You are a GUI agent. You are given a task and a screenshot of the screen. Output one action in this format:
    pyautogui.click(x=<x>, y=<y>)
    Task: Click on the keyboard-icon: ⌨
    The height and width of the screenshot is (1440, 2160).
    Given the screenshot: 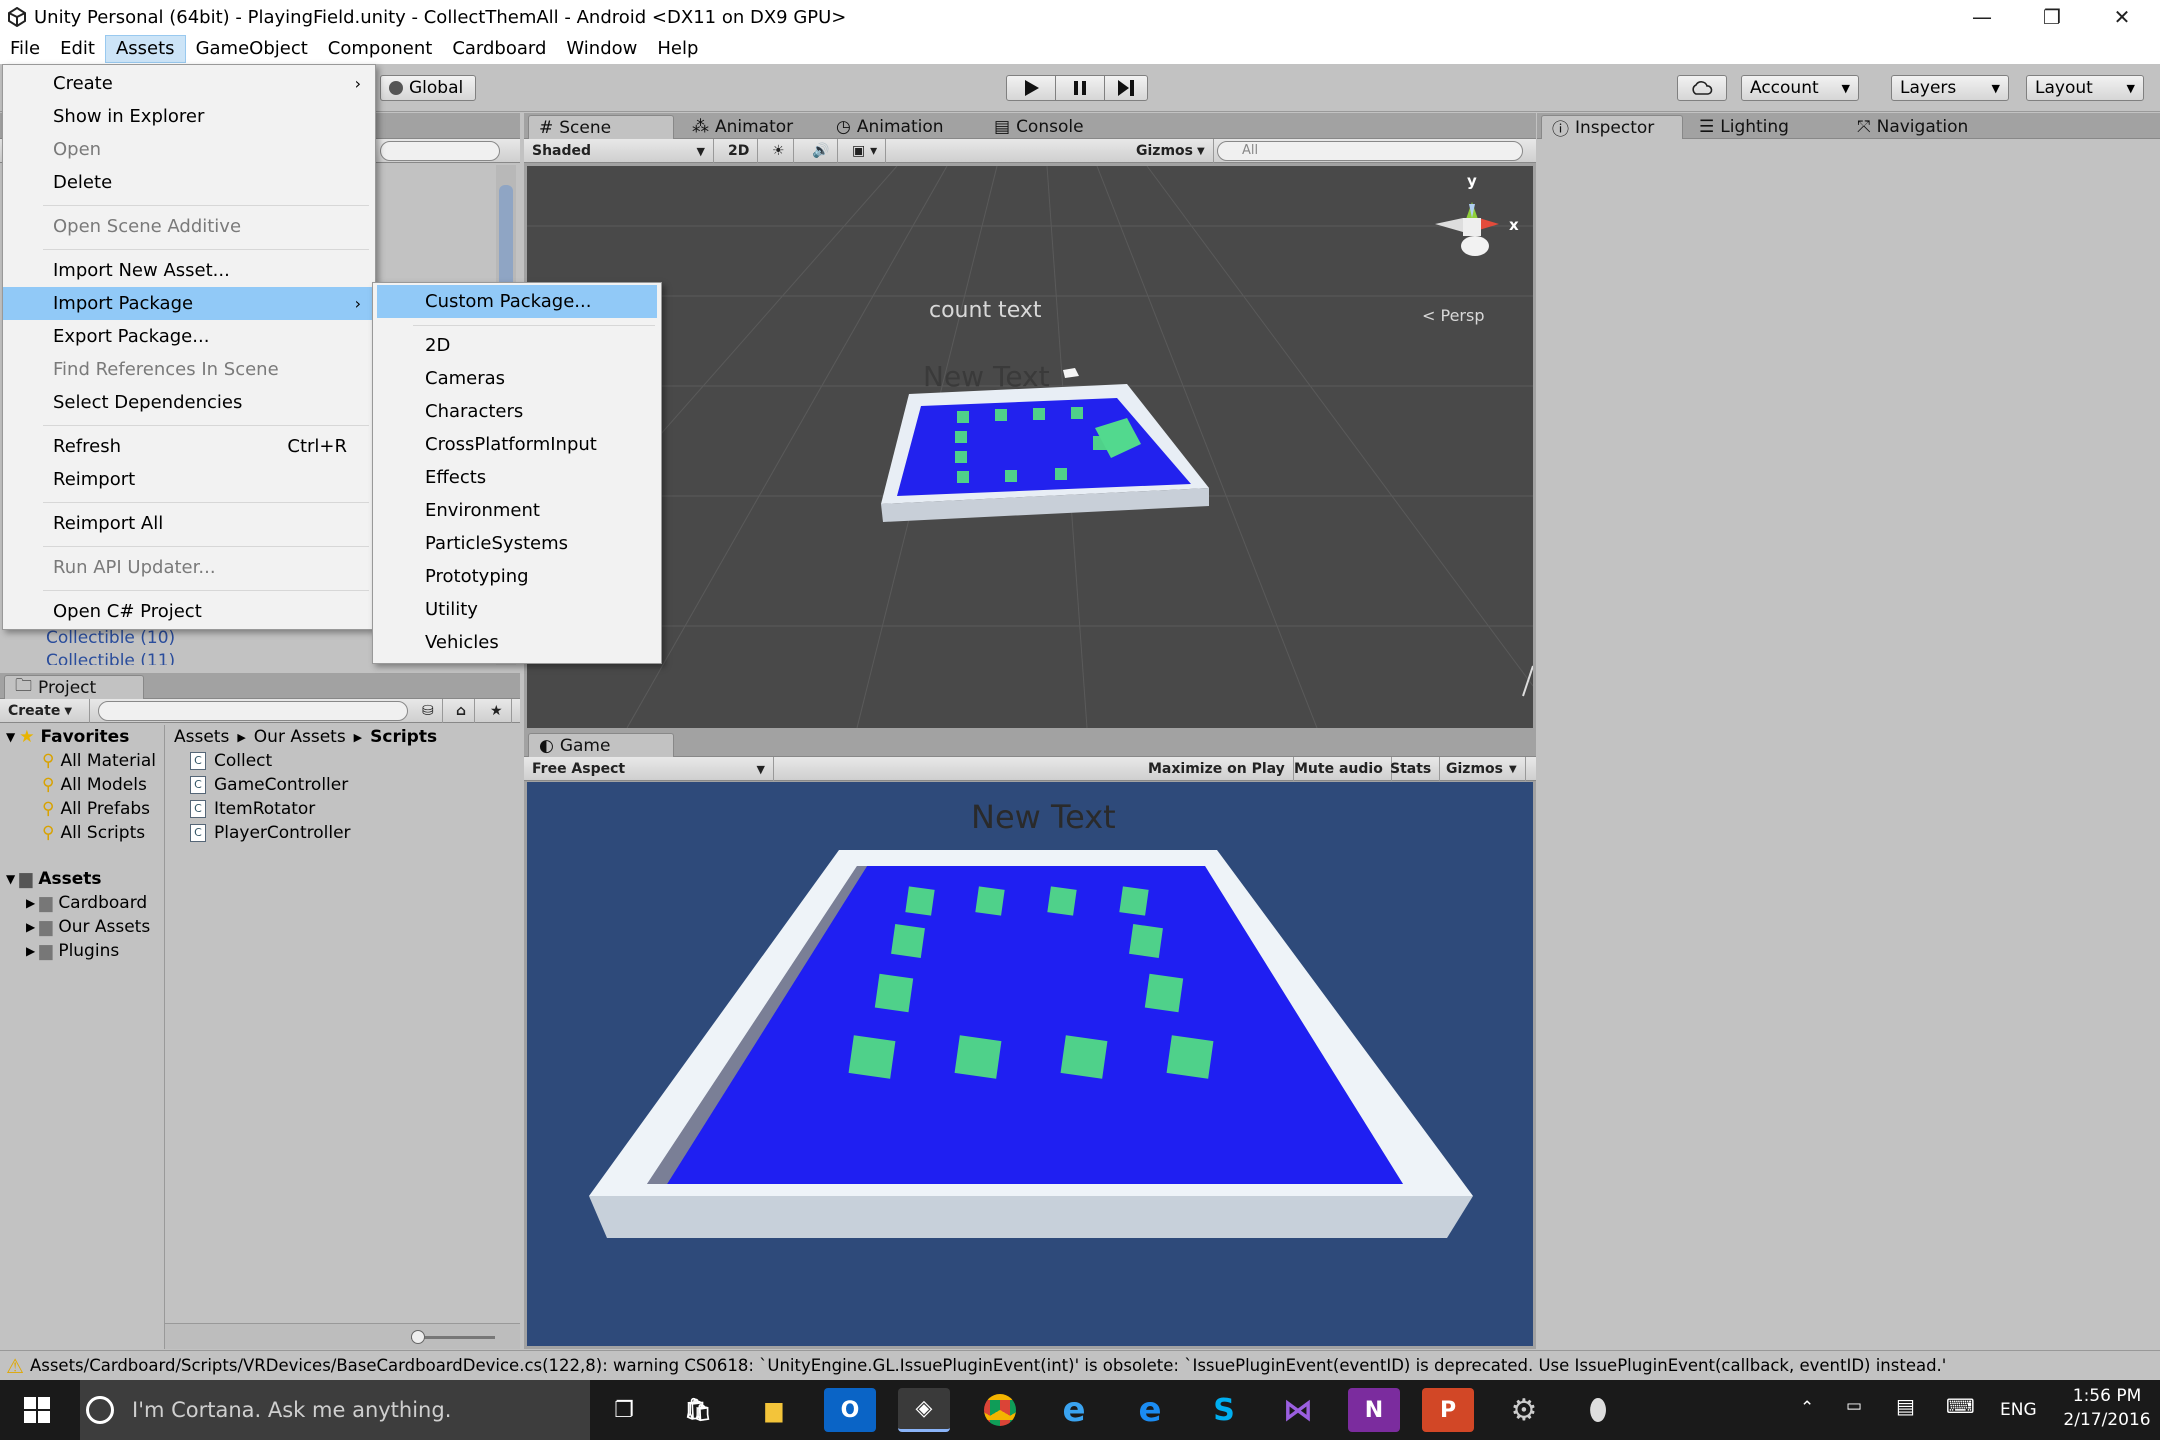 What is the action you would take?
    pyautogui.click(x=1960, y=1406)
    